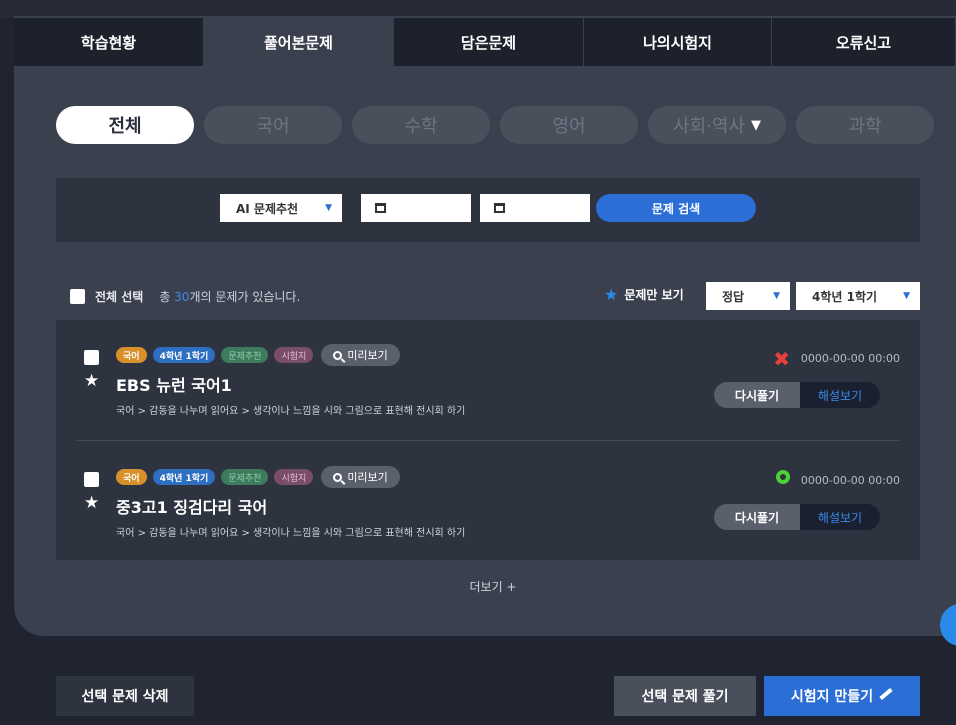 Image resolution: width=956 pixels, height=725 pixels. I want to click on subject-social-history: 사회·역사 ▼, so click(717, 125).